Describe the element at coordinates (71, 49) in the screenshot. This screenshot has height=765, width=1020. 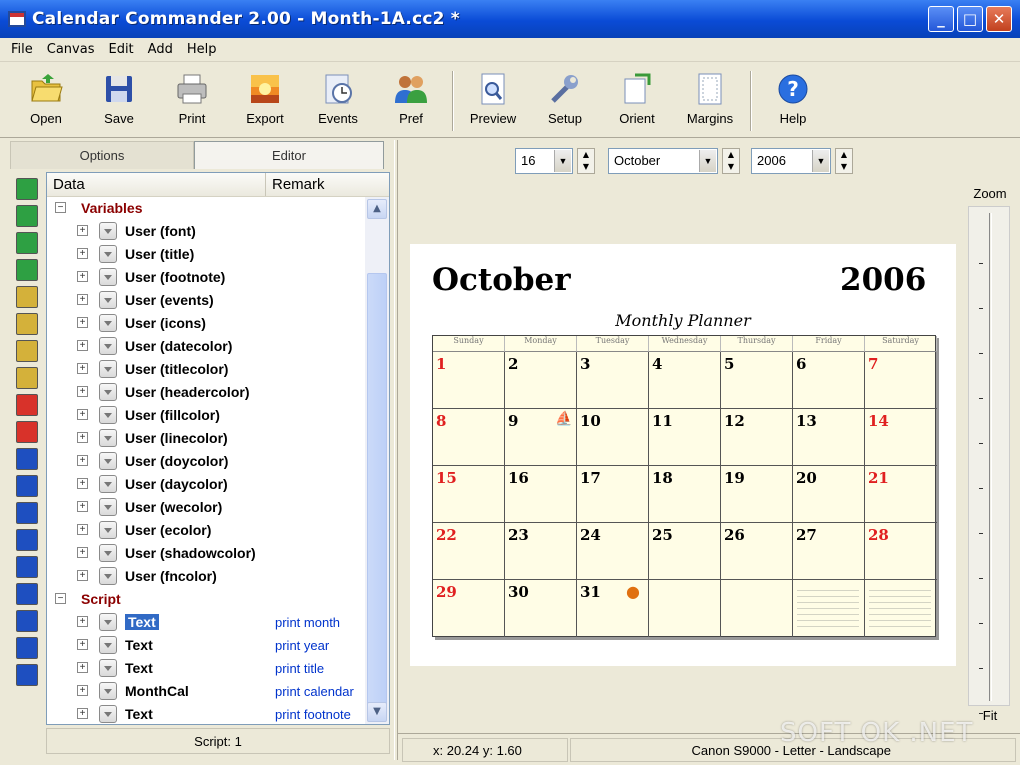
I see `menu-canvas: Canvas` at that location.